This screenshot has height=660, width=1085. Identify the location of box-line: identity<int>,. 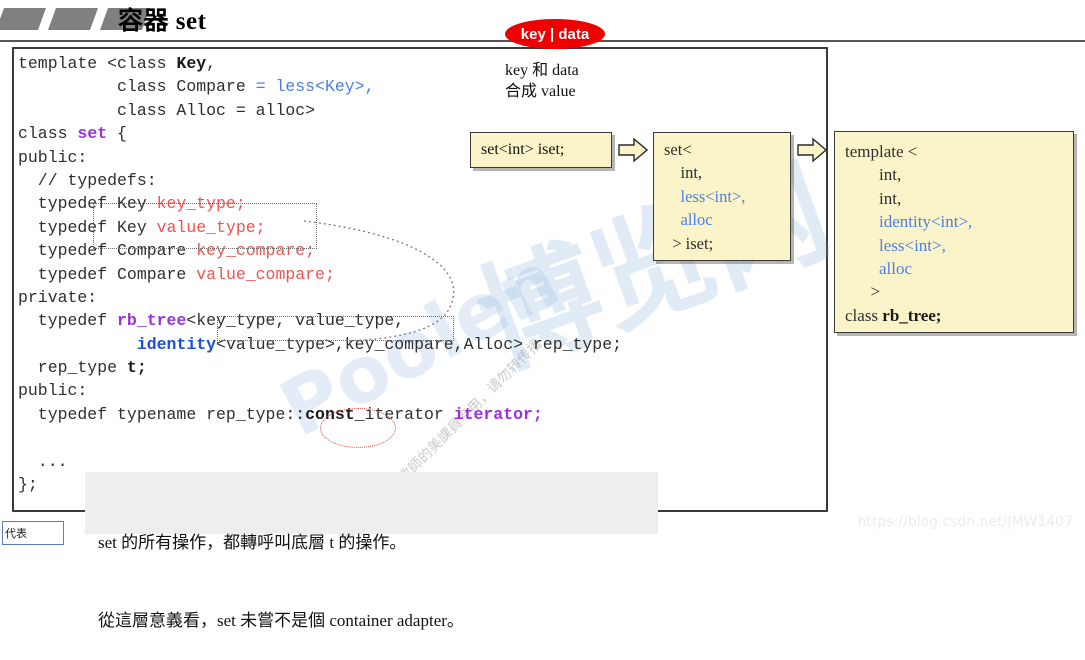
(926, 222).